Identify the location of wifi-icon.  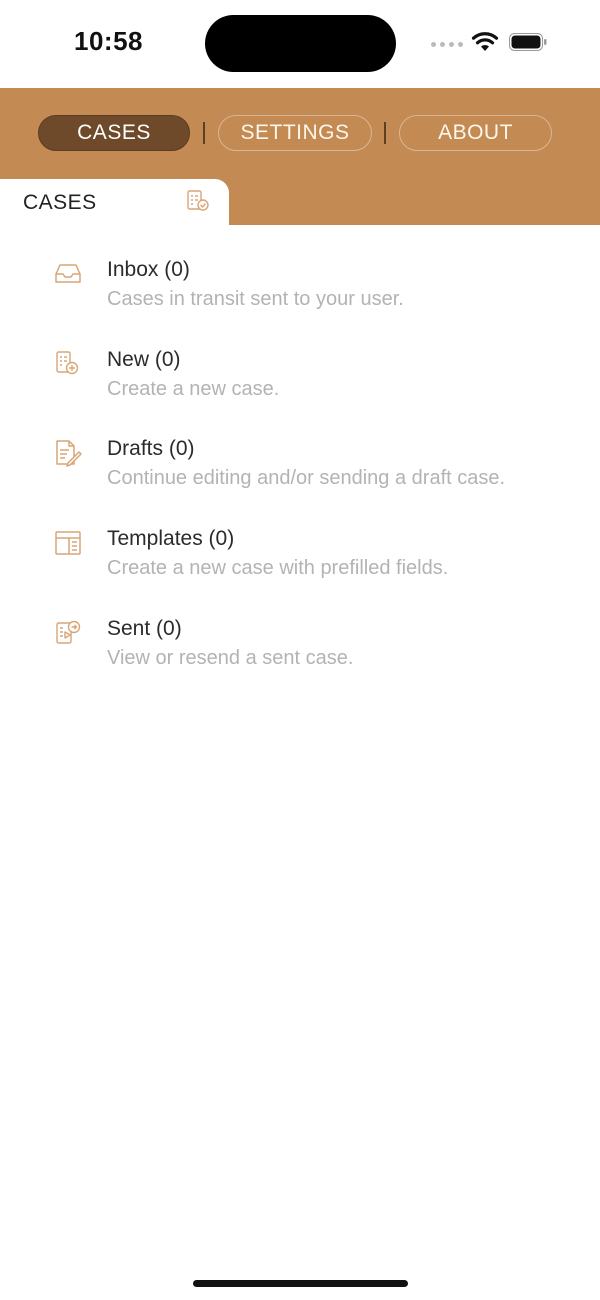
(485, 41).